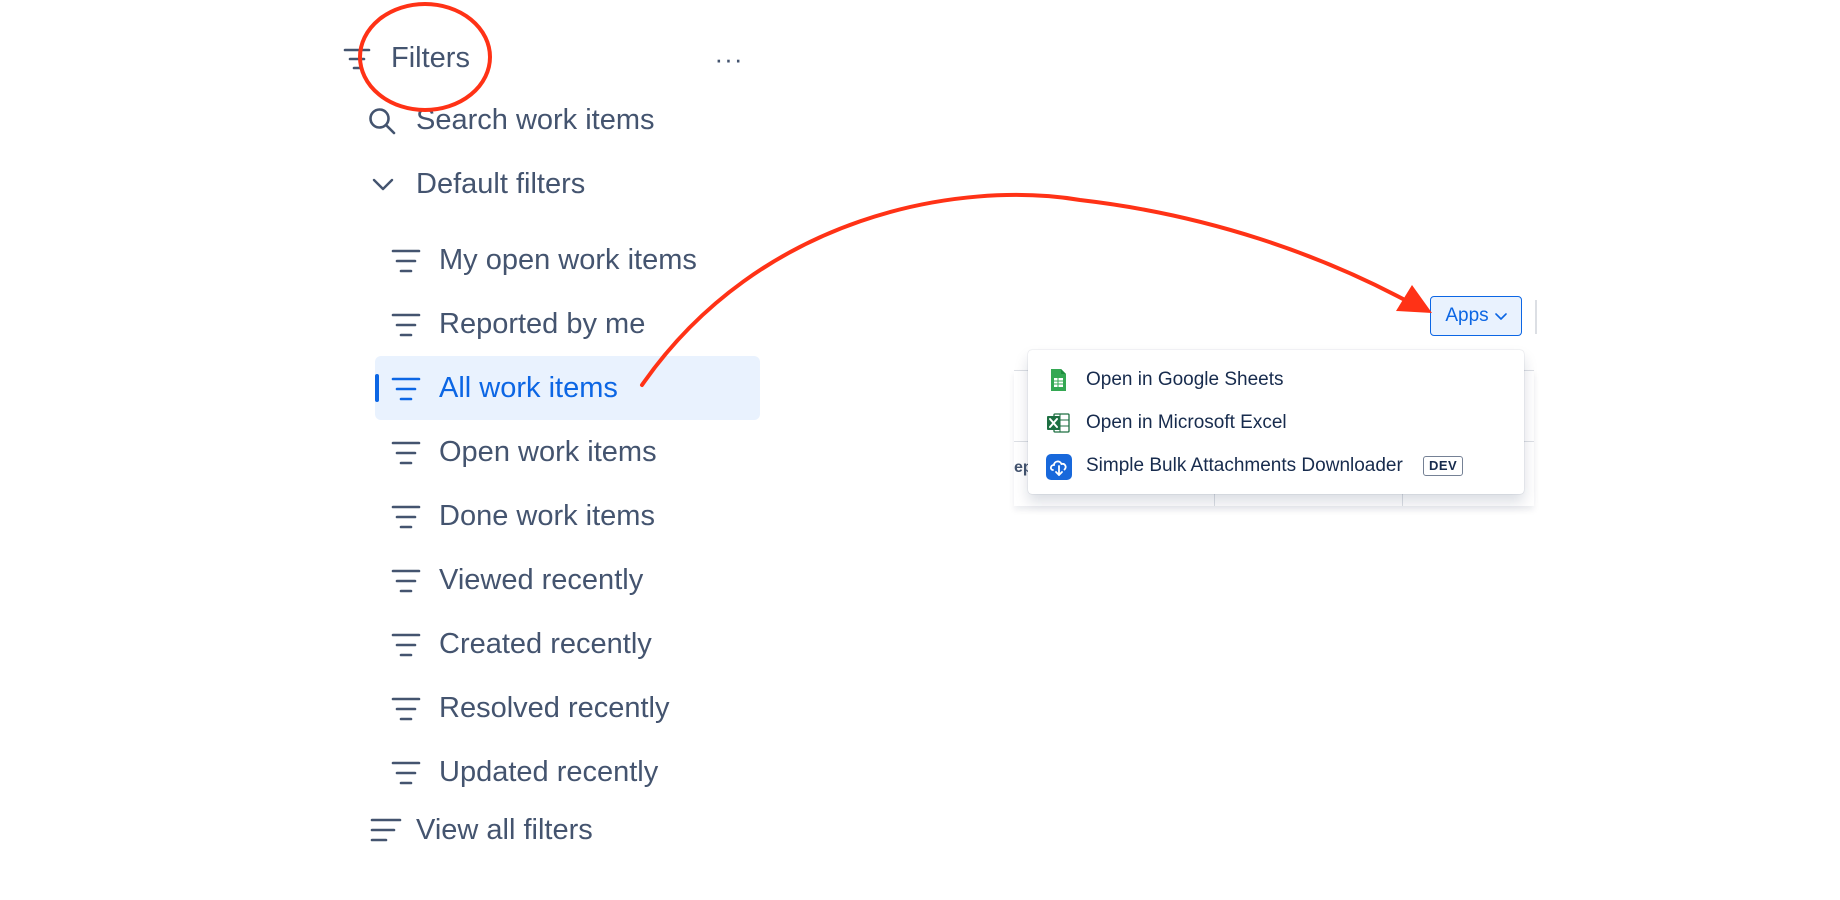 This screenshot has width=1840, height=900. I want to click on search-work-items: Search work items, so click(560, 120).